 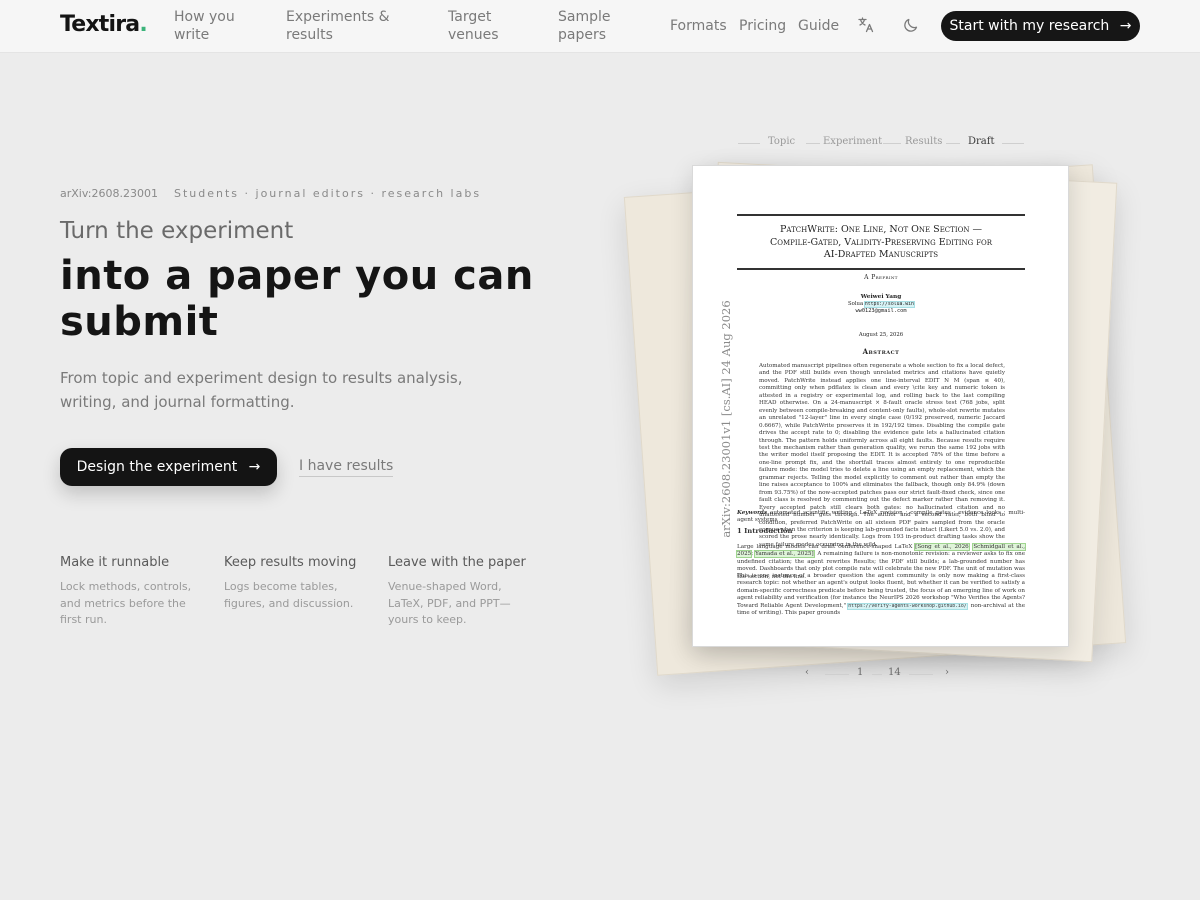 I want to click on step-topic: Topic, so click(x=782, y=141).